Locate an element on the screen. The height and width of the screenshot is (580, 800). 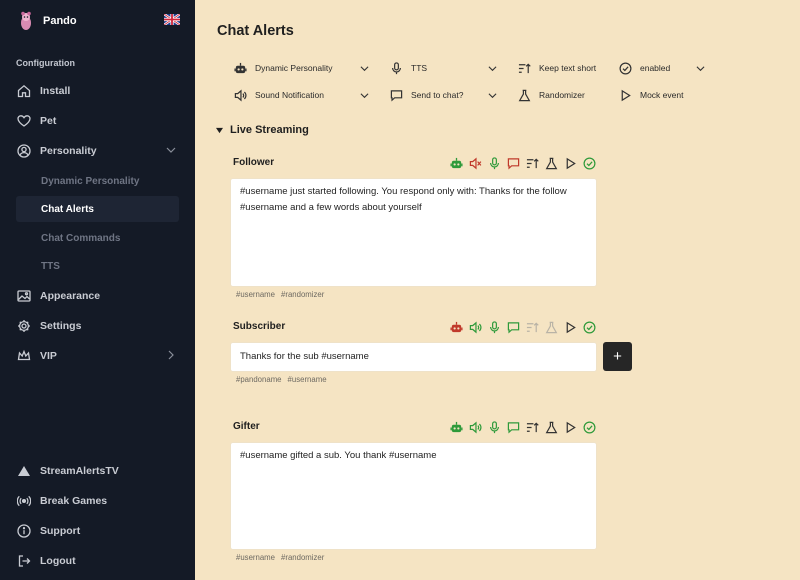
legend-enabled: enabled is located at coordinates (661, 68).